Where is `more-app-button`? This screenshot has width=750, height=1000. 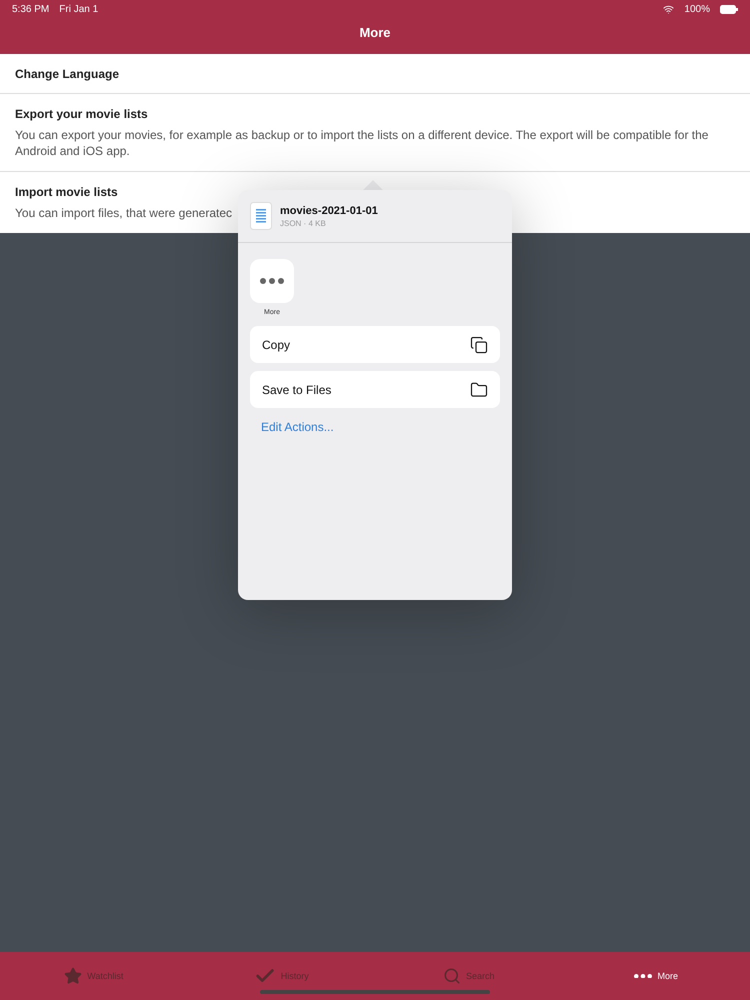
more-app-button is located at coordinates (272, 281).